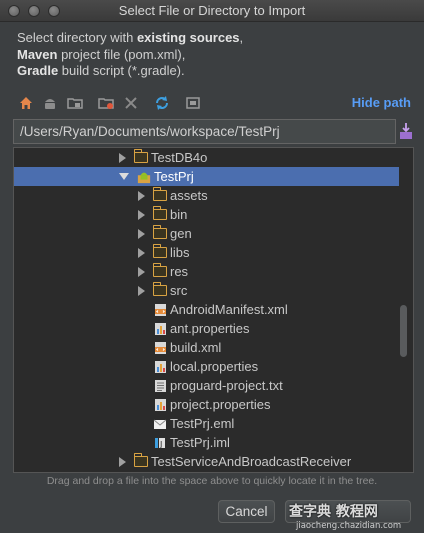  What do you see at coordinates (37, 54) in the screenshot?
I see `desc-bold: Maven` at bounding box center [37, 54].